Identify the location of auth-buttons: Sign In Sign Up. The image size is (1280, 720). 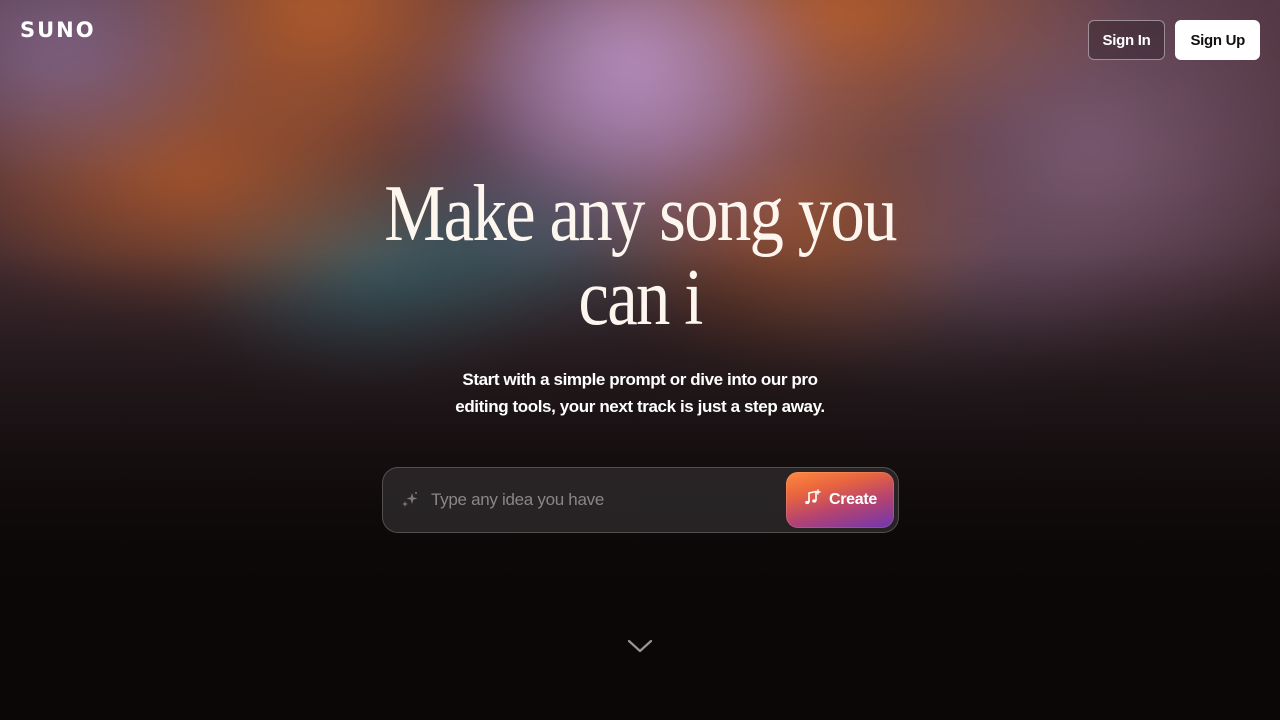
(1173, 40).